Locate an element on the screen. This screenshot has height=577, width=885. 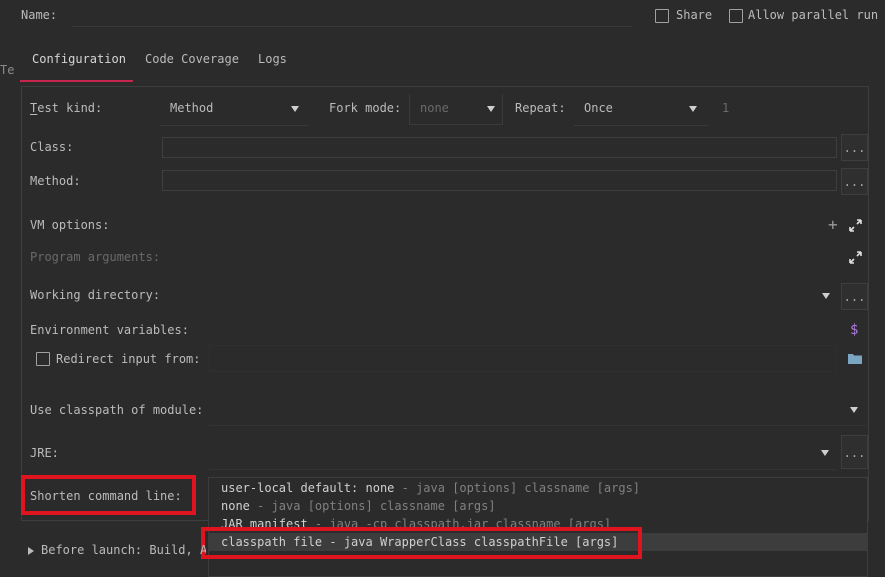
tab-configuration-label: Configuration is located at coordinates (79, 59).